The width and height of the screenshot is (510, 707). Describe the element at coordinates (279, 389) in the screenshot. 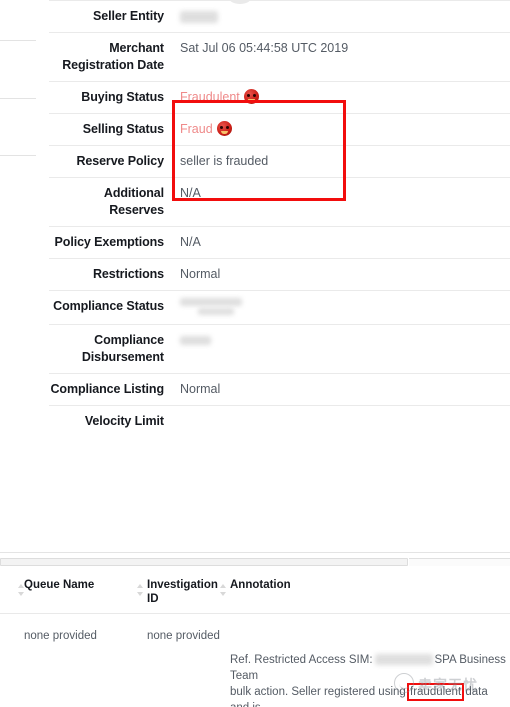

I see `detail-row-compliance-listing: Compliance Listing Normal` at that location.